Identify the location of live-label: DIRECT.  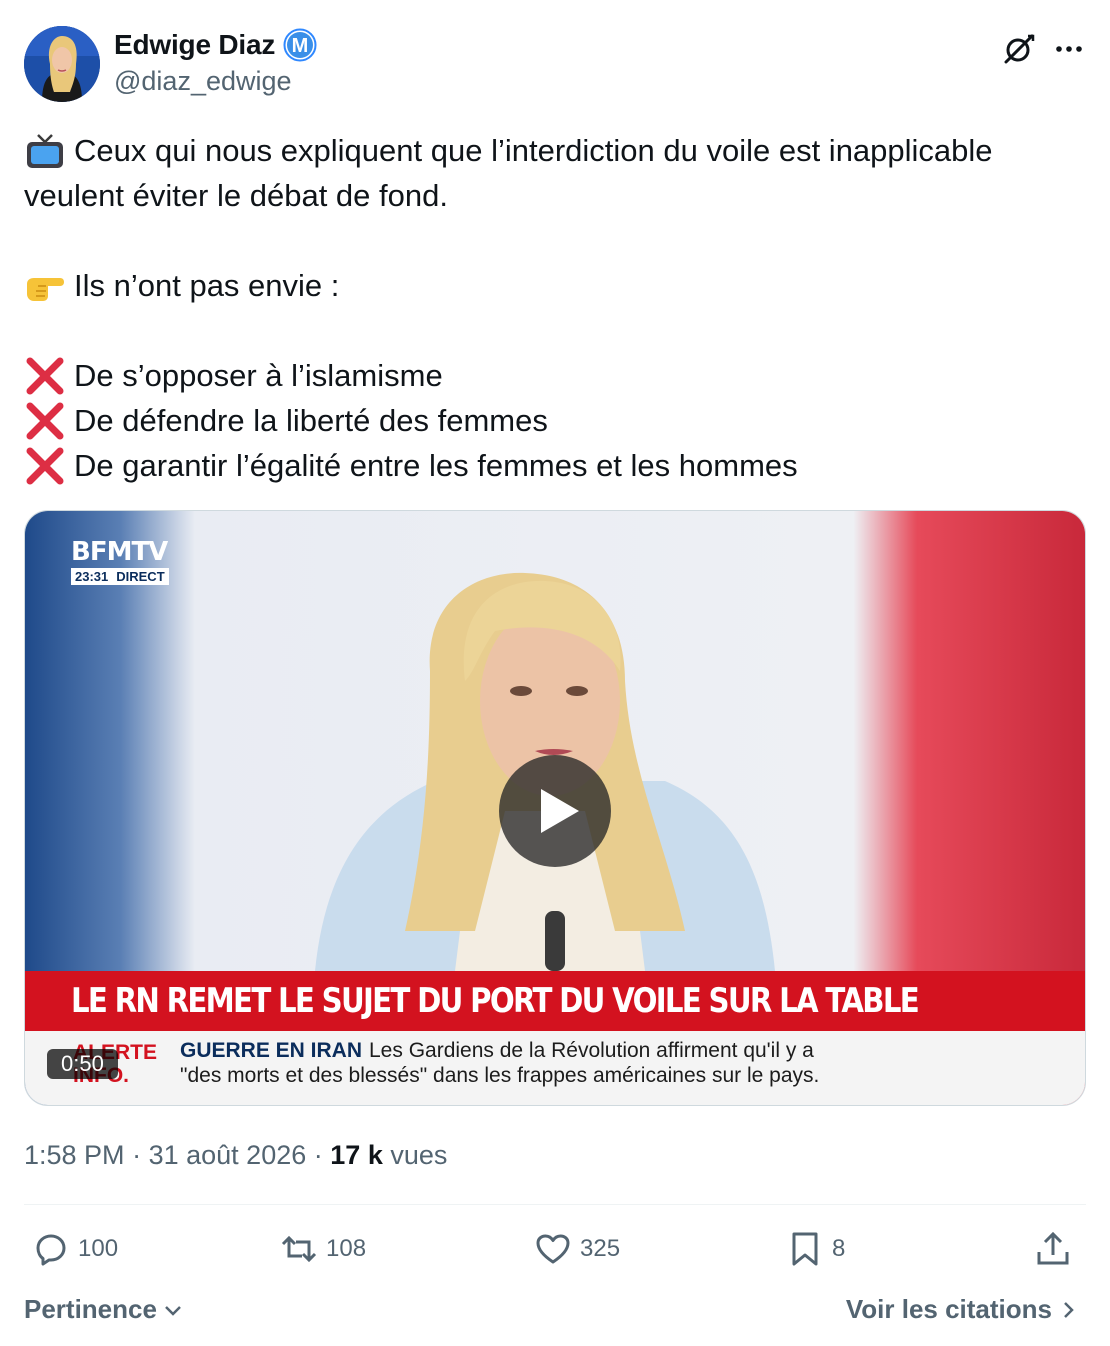
(140, 576).